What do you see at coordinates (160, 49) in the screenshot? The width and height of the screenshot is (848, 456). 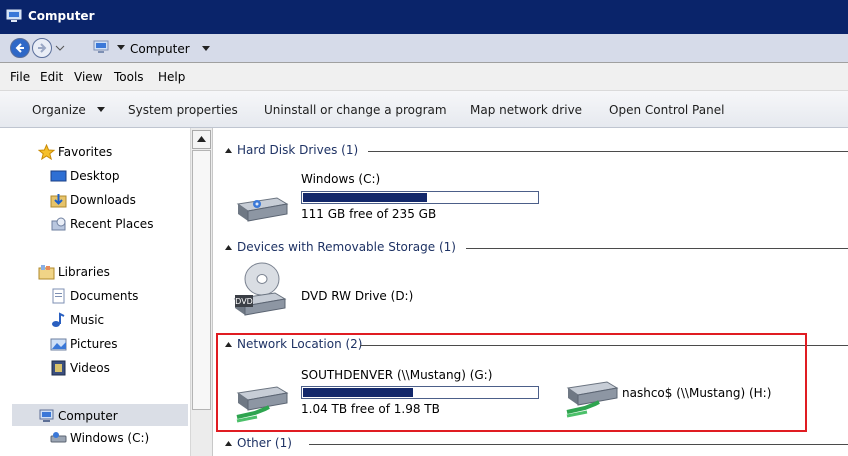 I see `address-location: Computer` at bounding box center [160, 49].